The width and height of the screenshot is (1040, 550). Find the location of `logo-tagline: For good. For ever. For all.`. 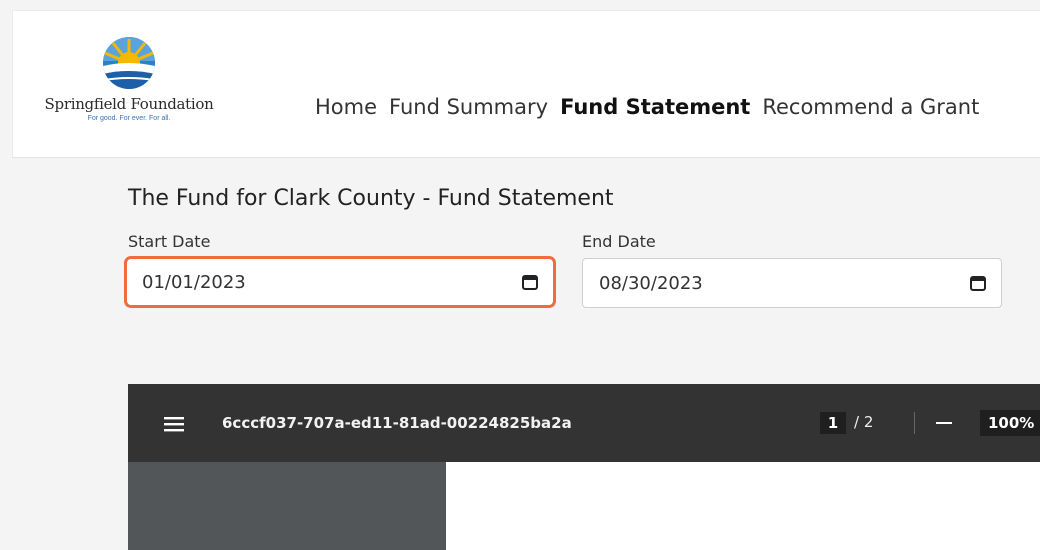

logo-tagline: For good. For ever. For all. is located at coordinates (129, 118).